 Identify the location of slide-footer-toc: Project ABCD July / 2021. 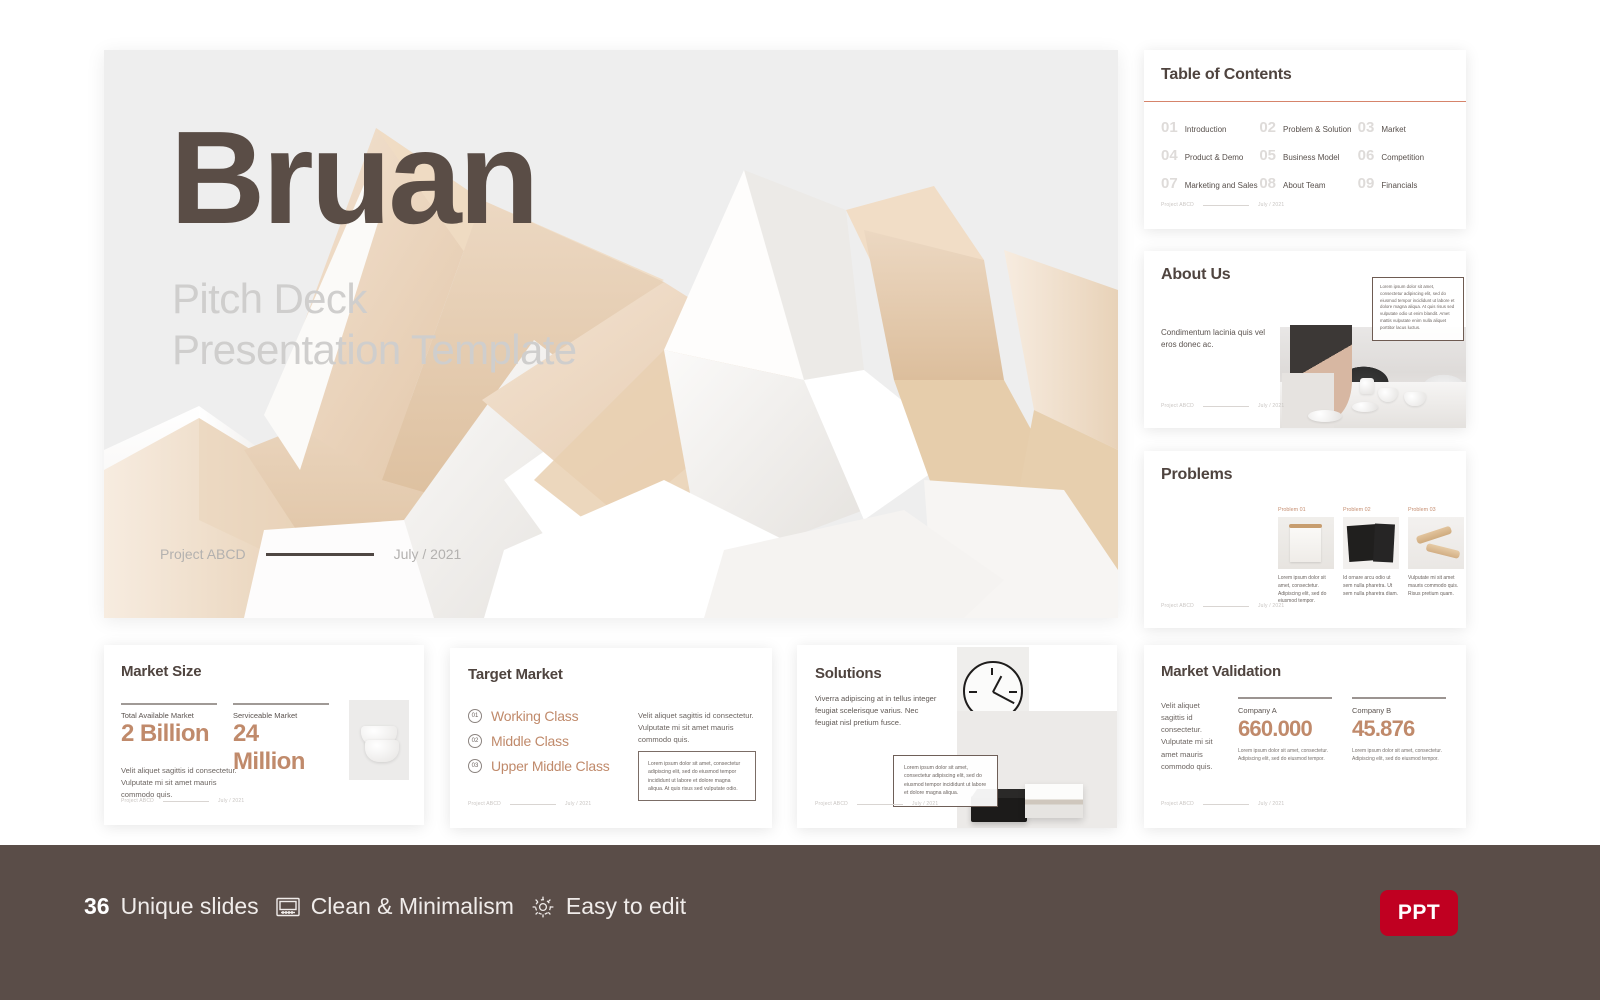
(1222, 205).